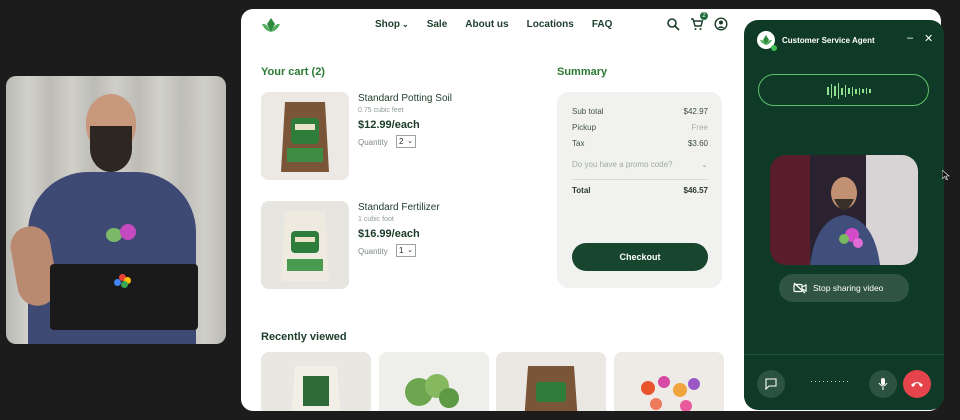 This screenshot has height=420, width=960. What do you see at coordinates (640, 143) in the screenshot?
I see `tax-row: Tax $3.60` at bounding box center [640, 143].